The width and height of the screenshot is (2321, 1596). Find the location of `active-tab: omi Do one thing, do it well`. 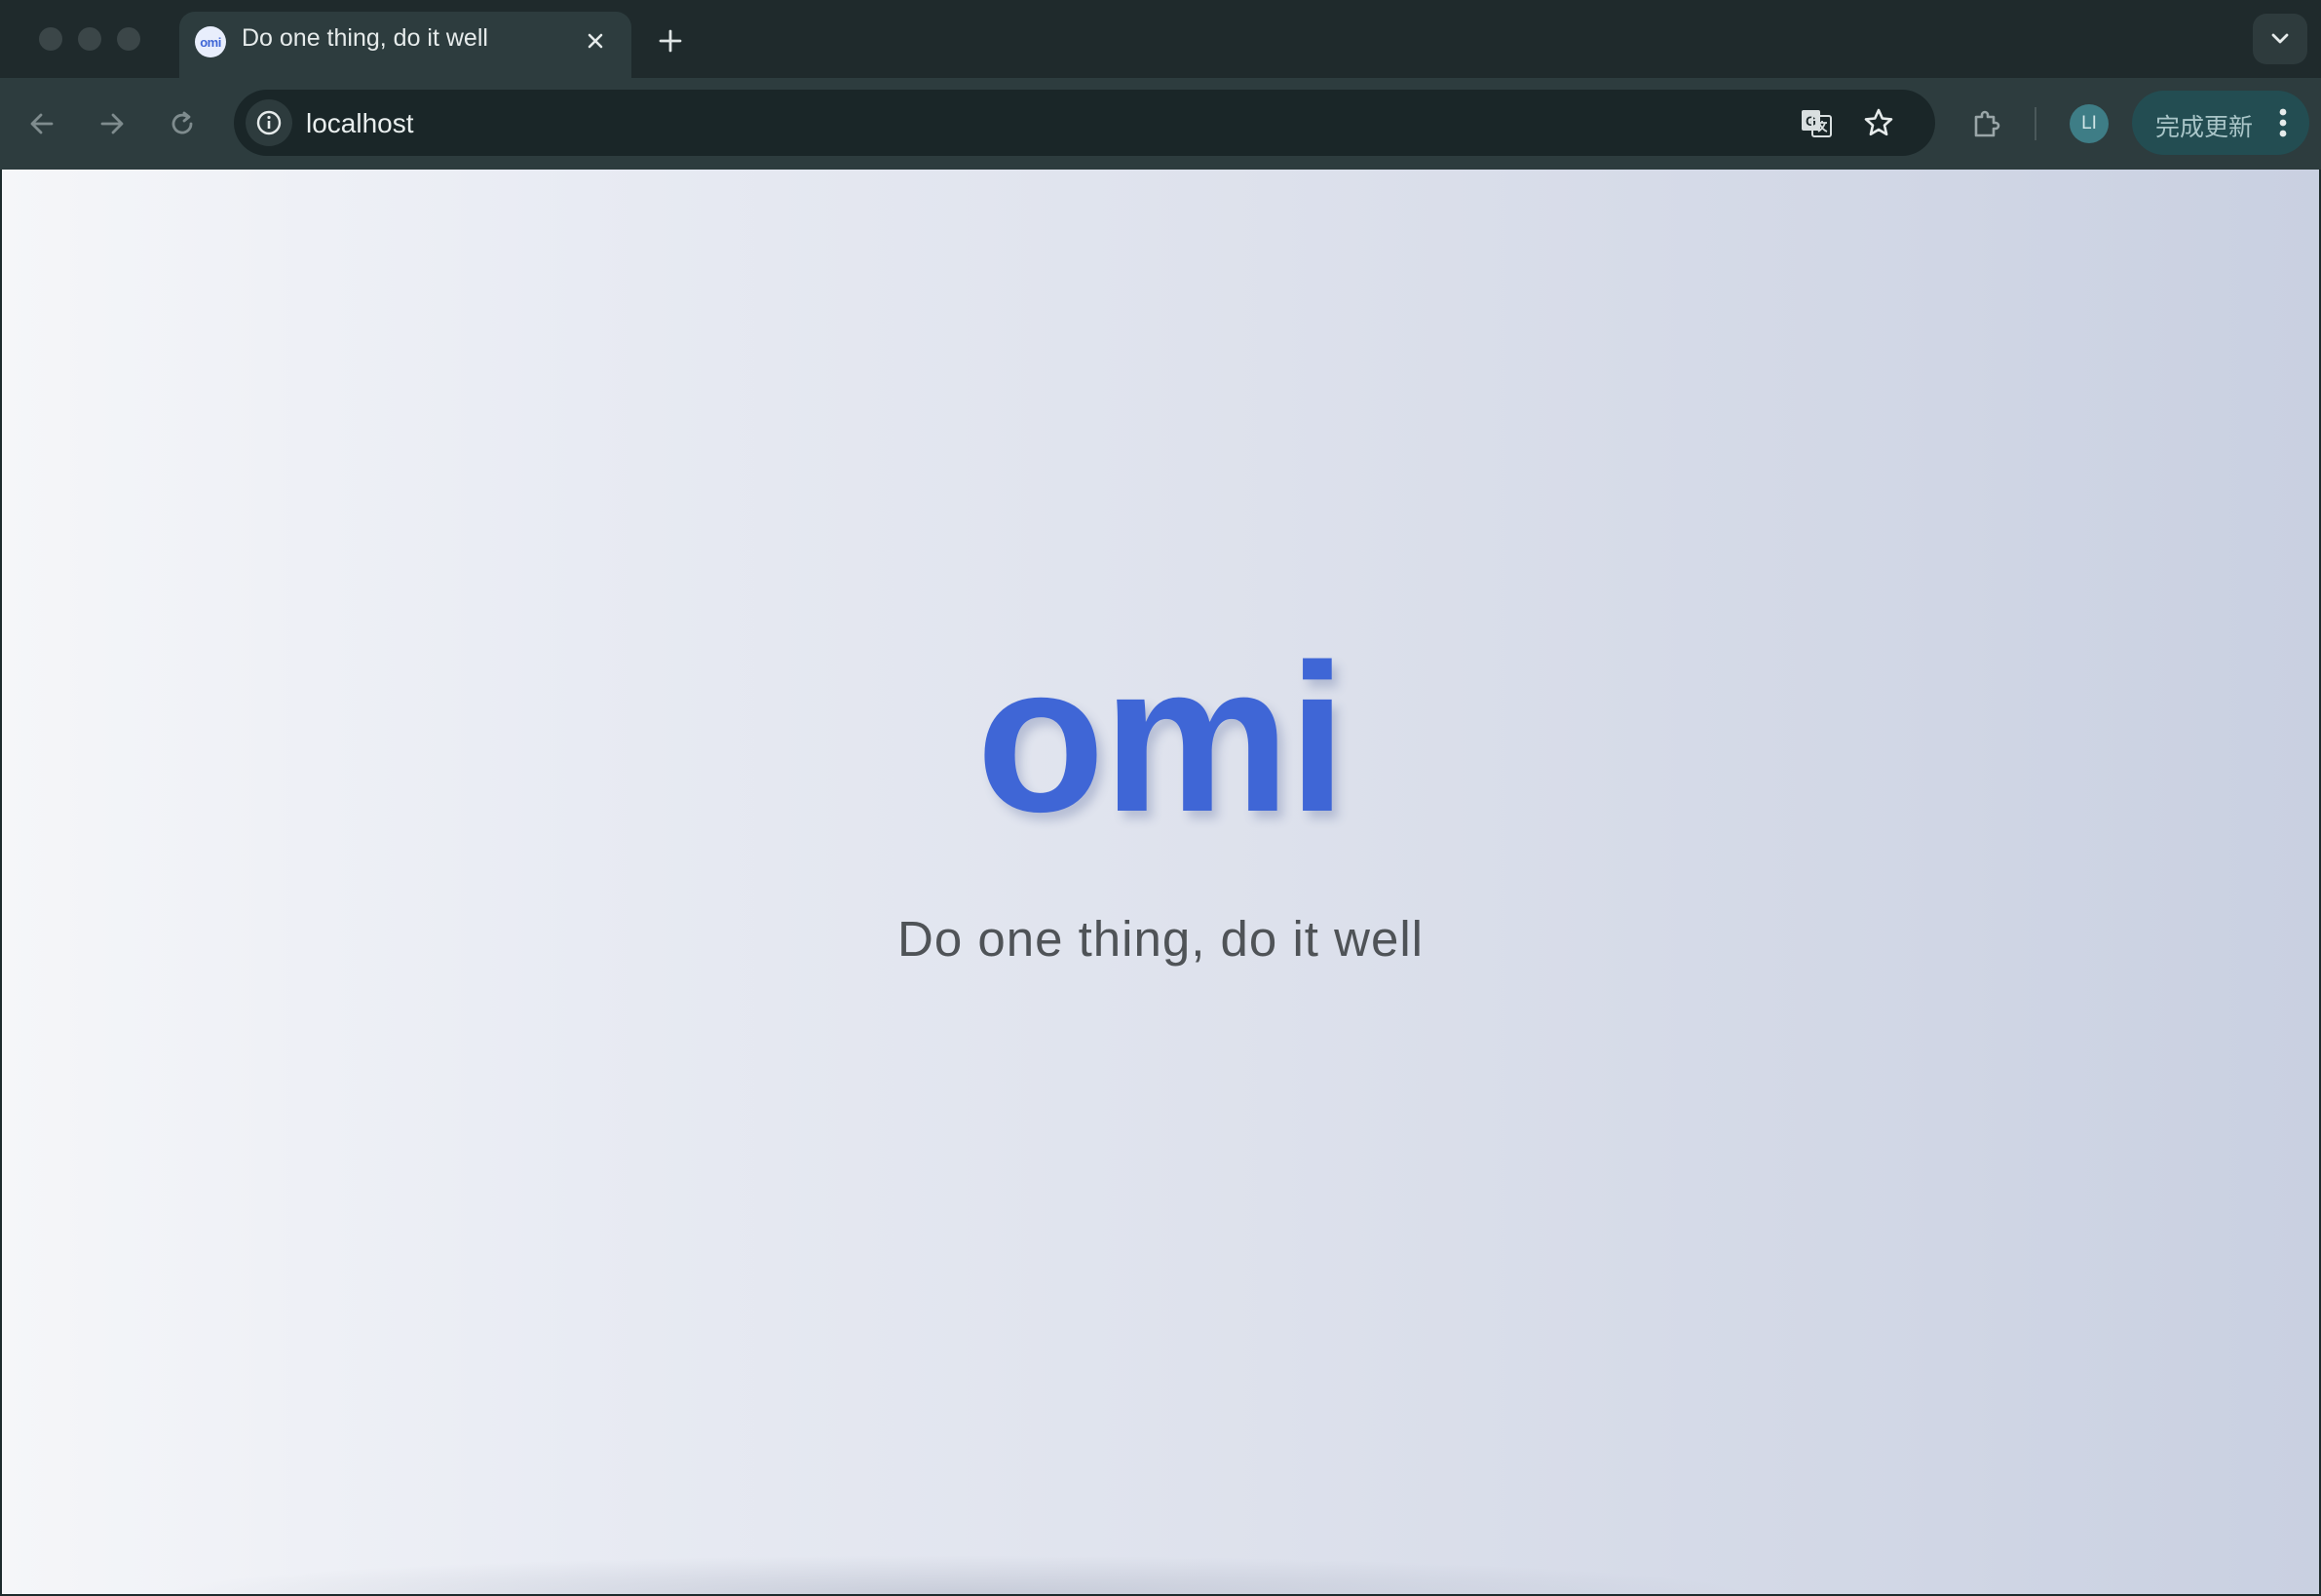

active-tab: omi Do one thing, do it well is located at coordinates (405, 45).